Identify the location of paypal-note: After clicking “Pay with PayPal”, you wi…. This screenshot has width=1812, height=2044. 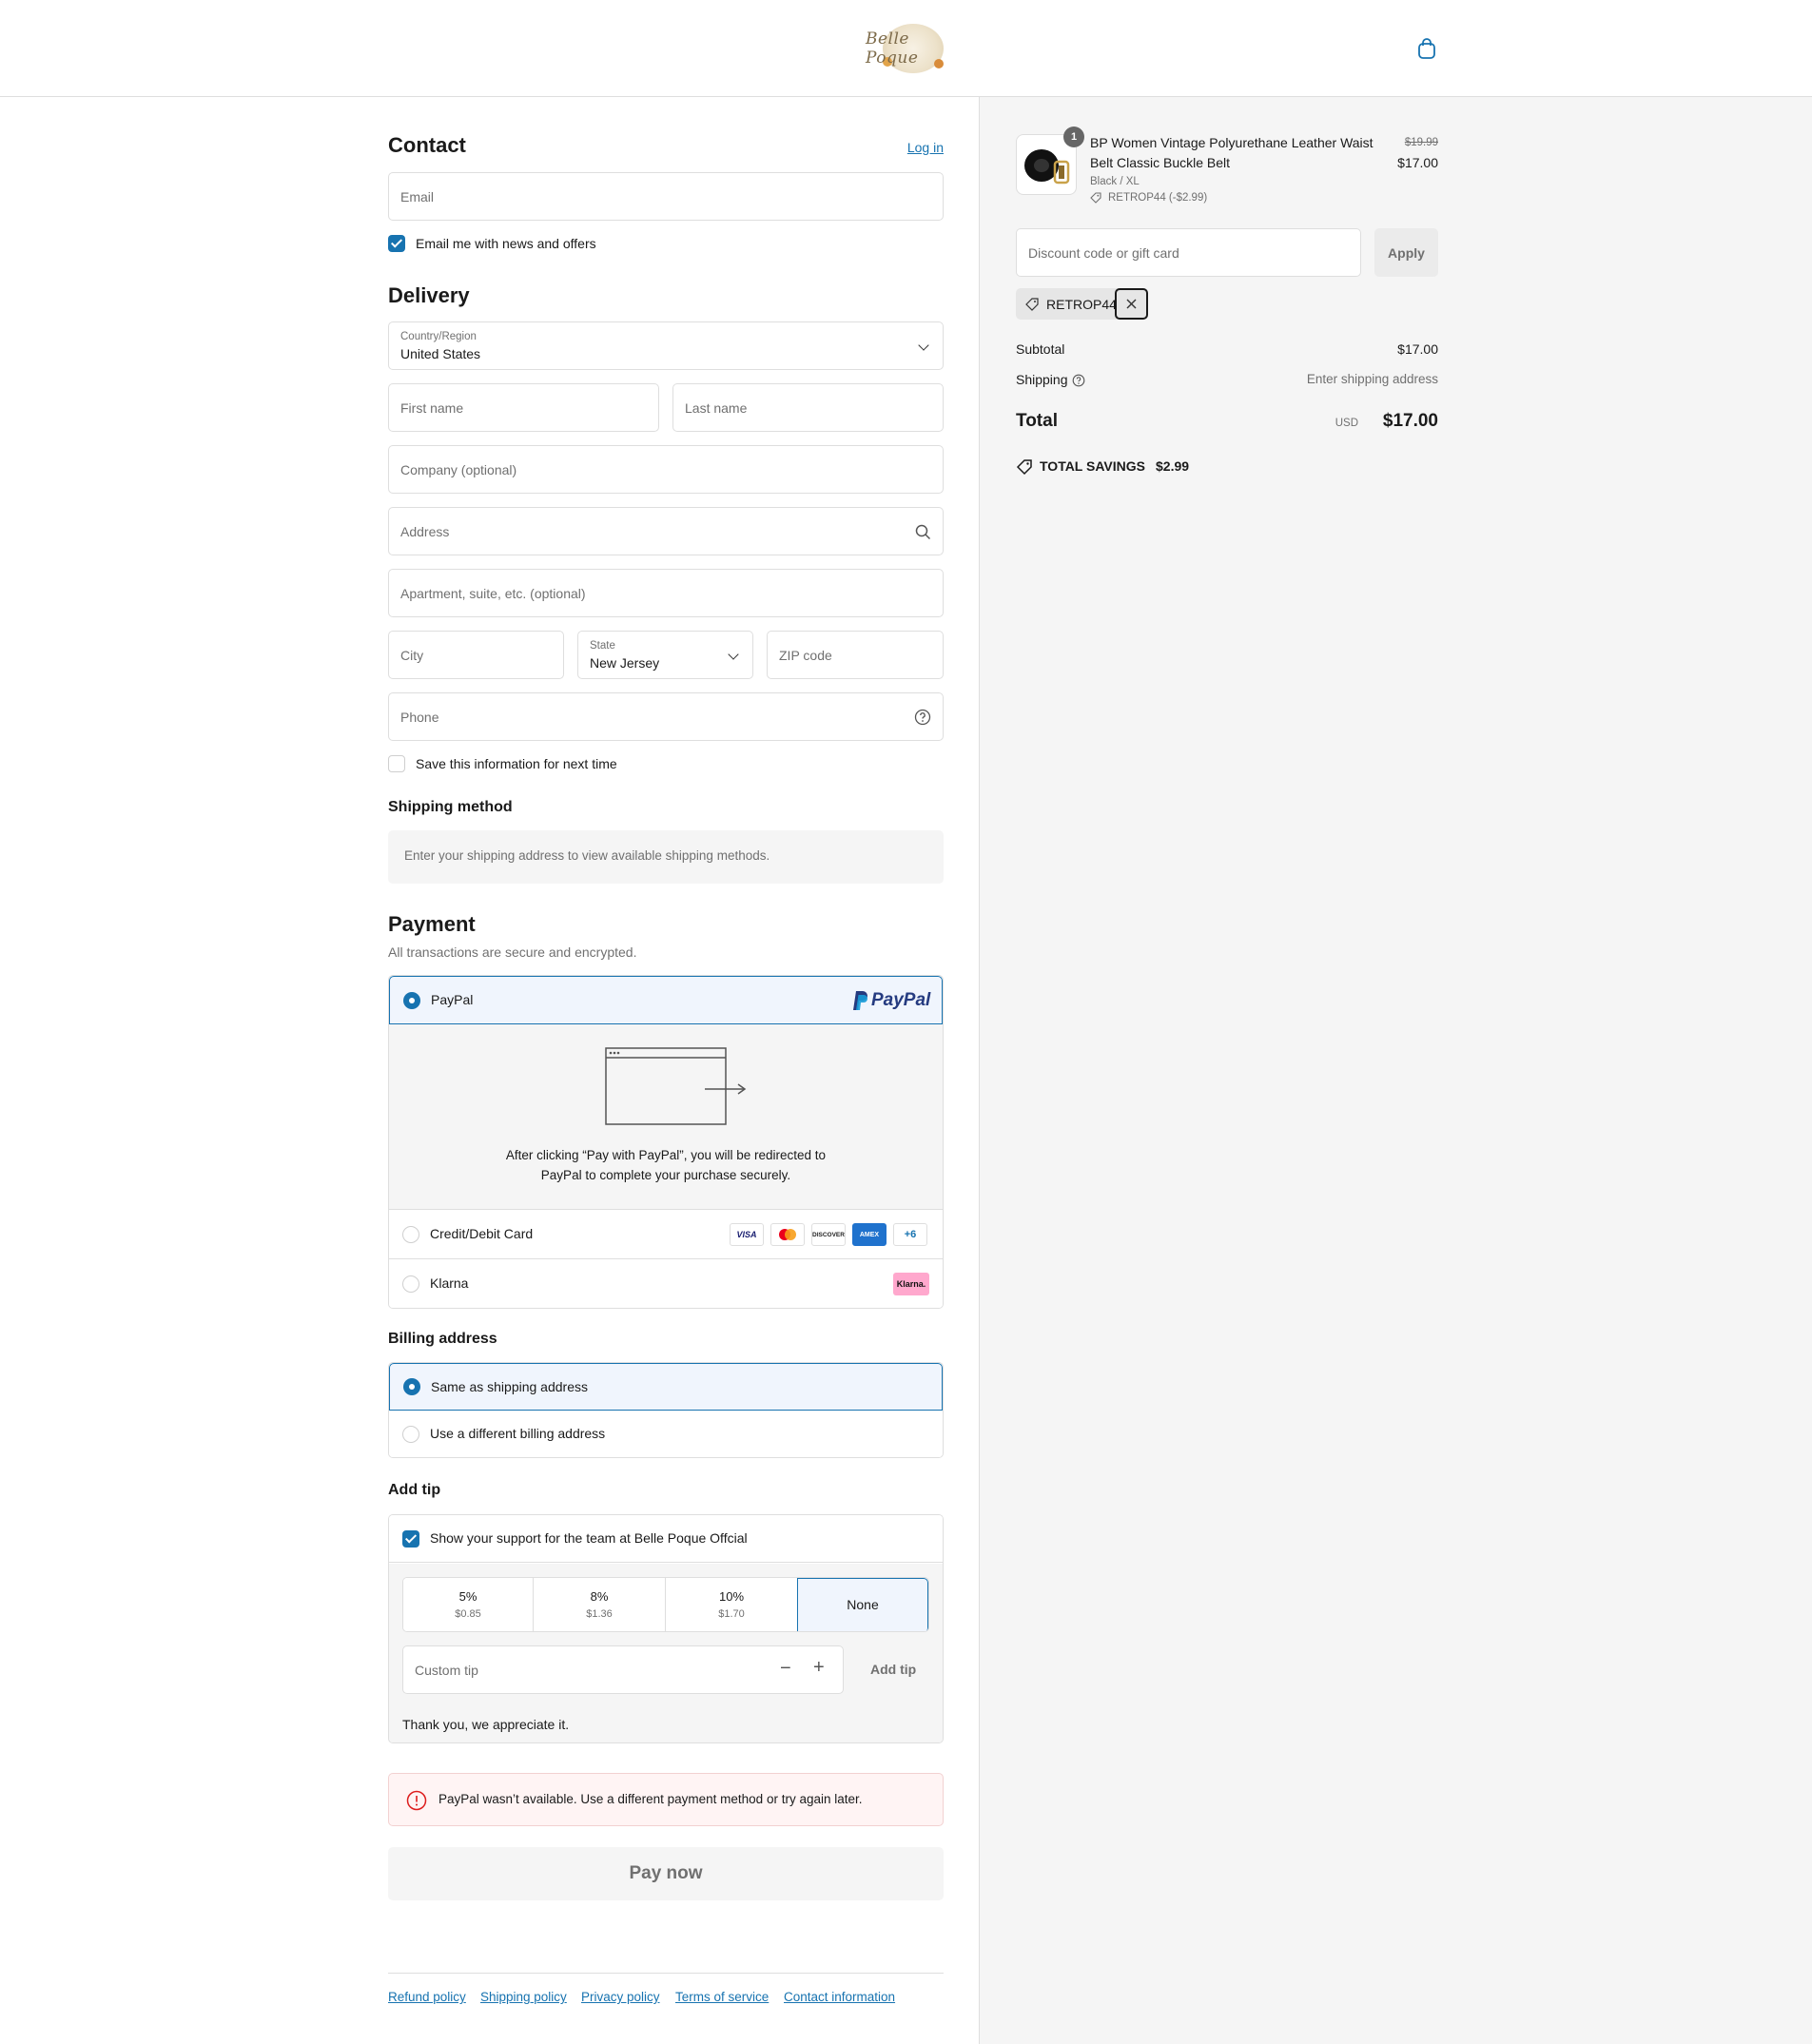
(666, 1165).